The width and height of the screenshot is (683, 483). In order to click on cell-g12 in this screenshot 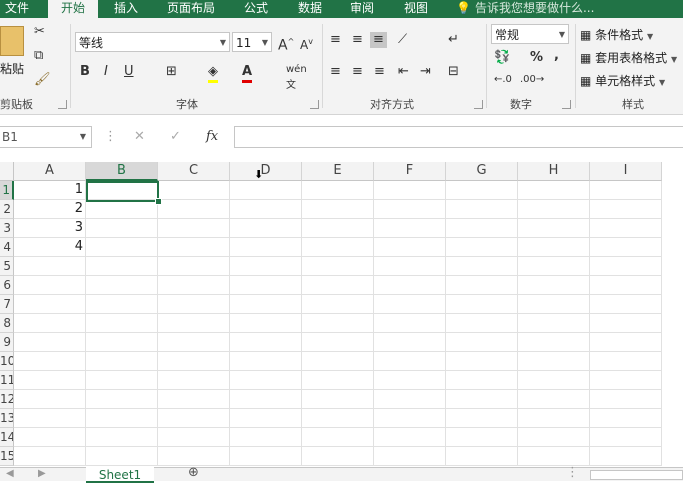, I will do `click(482, 399)`.